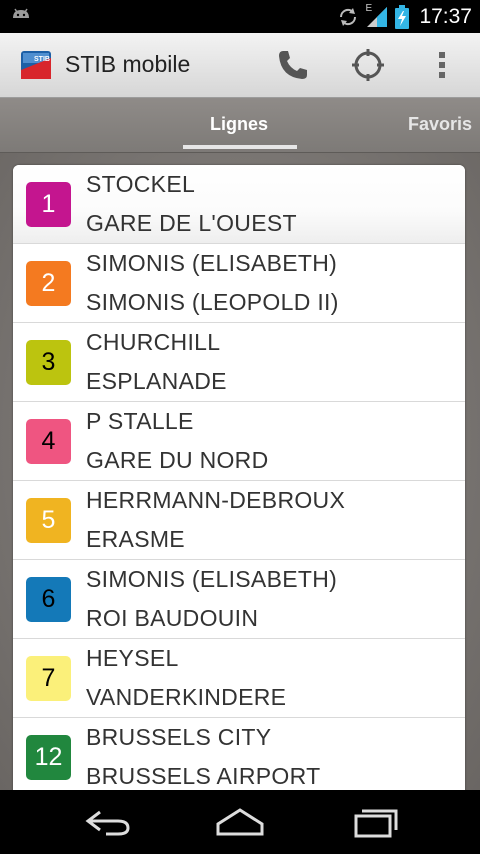 This screenshot has width=480, height=854. I want to click on line-terminus-to: SIMONIS (LEOPOLD II), so click(212, 302).